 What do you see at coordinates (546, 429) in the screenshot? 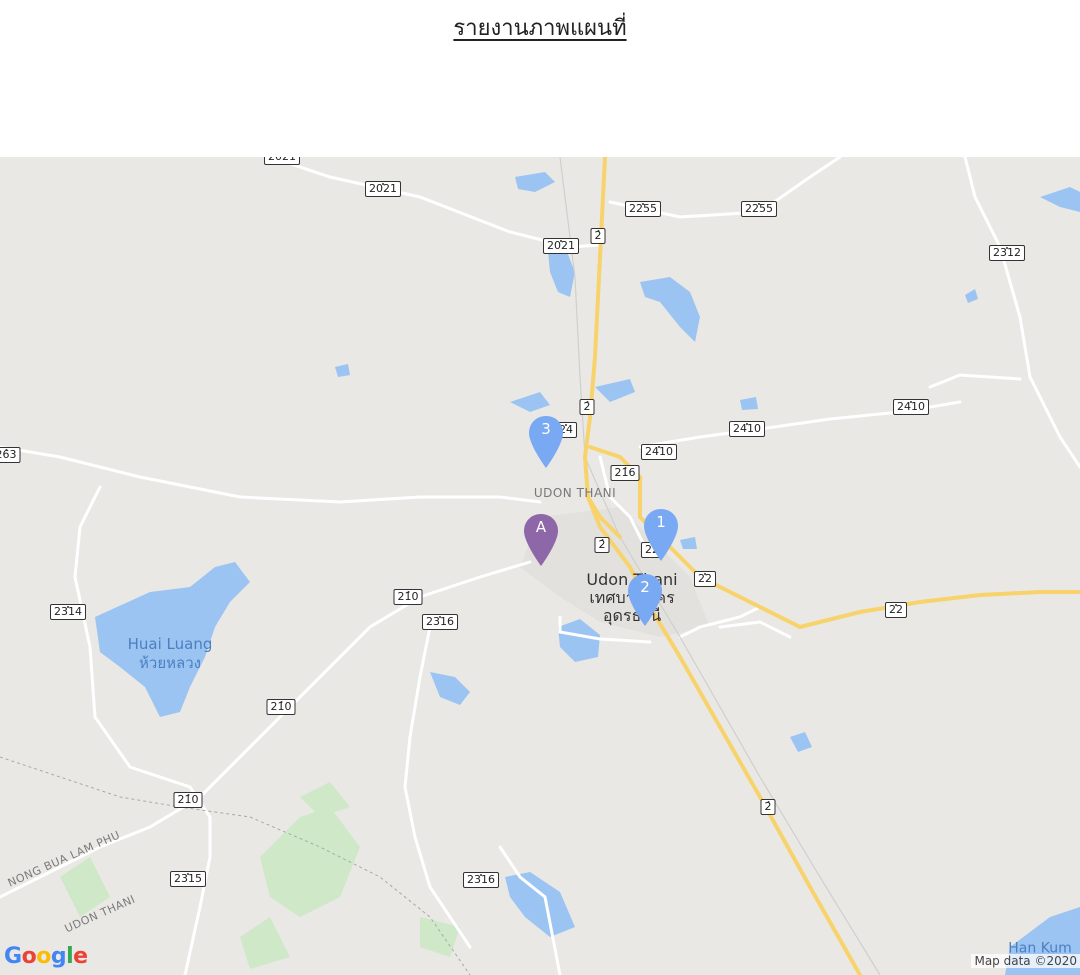
I see `marker-label: 3` at bounding box center [546, 429].